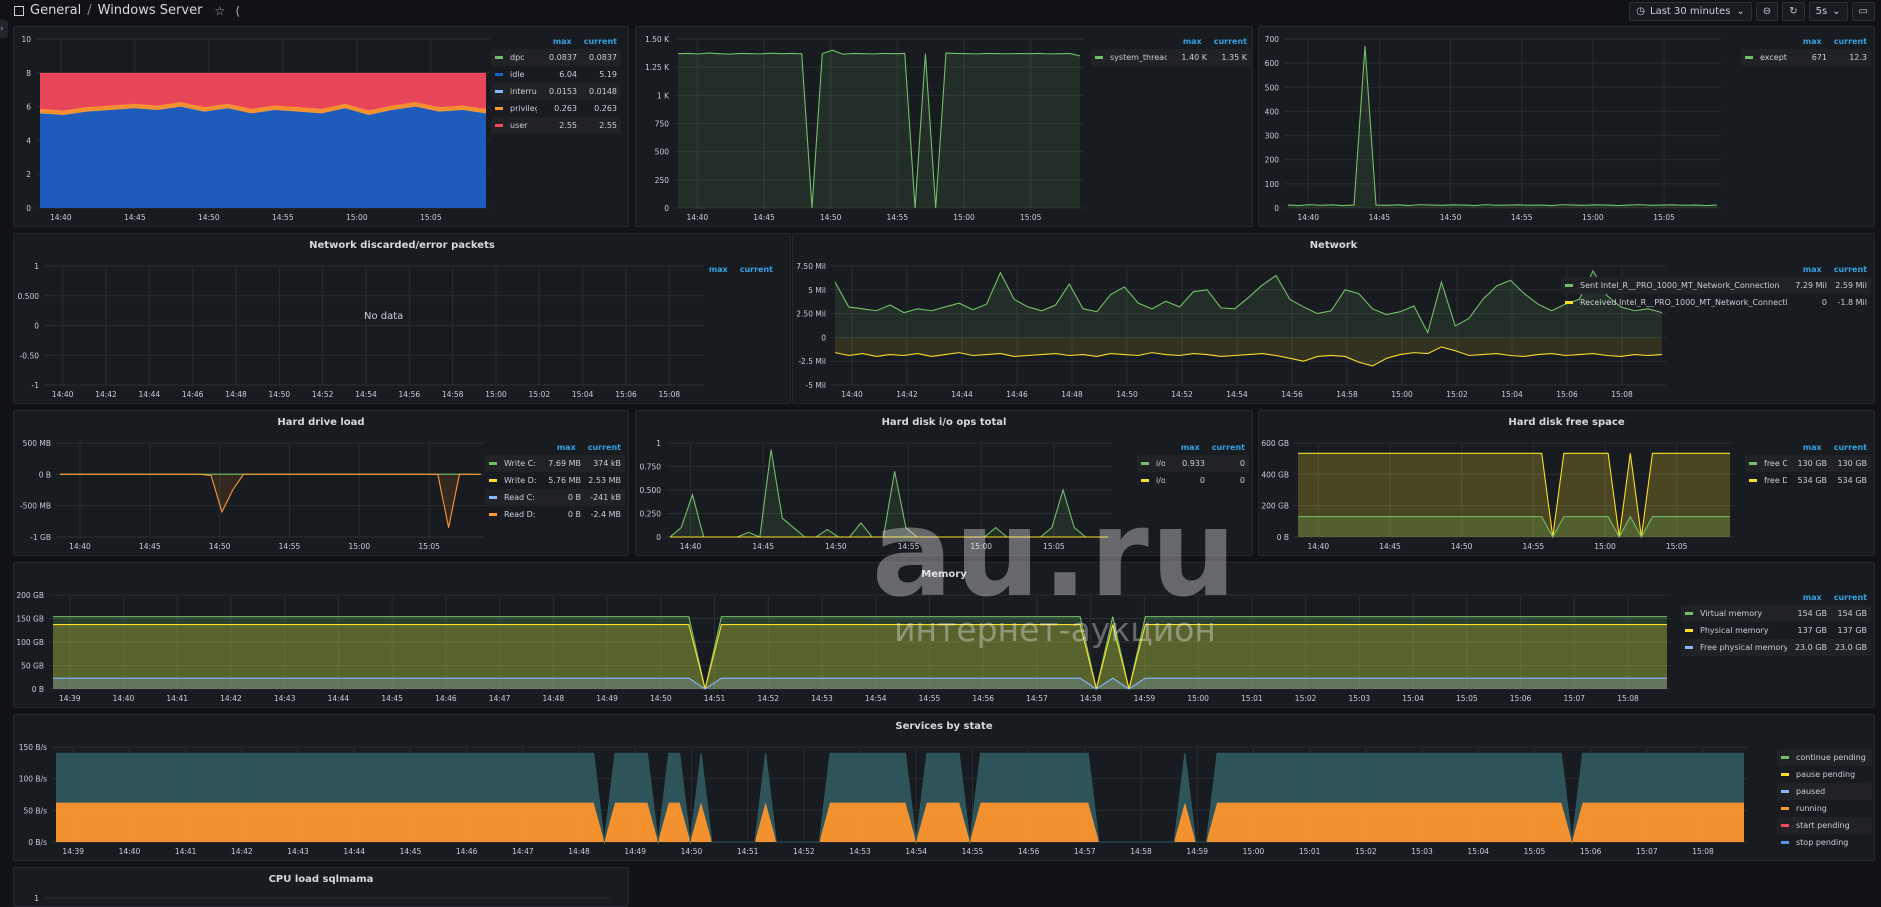 The height and width of the screenshot is (907, 1881). I want to click on legend-item: running, so click(1824, 808).